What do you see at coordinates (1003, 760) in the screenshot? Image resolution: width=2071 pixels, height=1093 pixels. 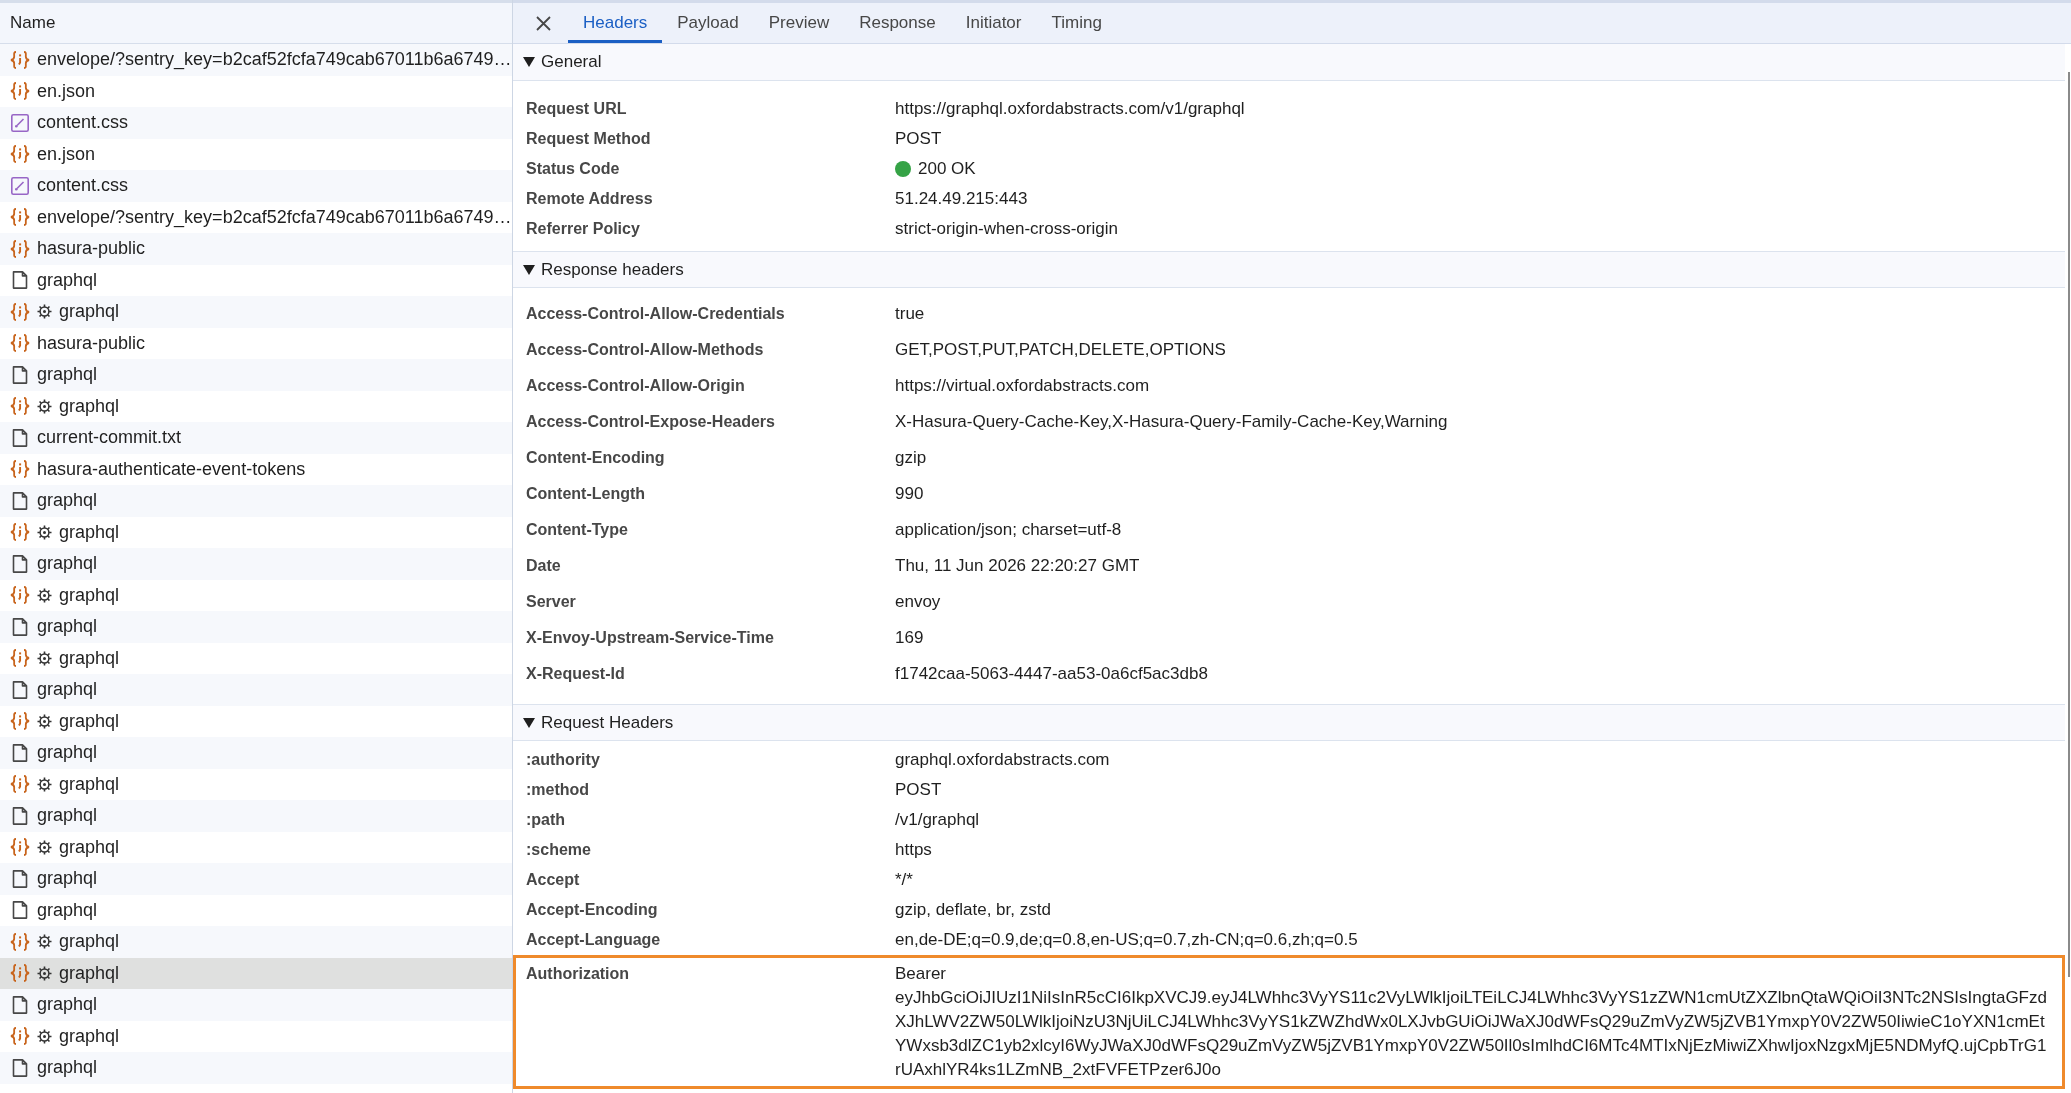 I see `header-value: graphql.oxfordabstracts.com` at bounding box center [1003, 760].